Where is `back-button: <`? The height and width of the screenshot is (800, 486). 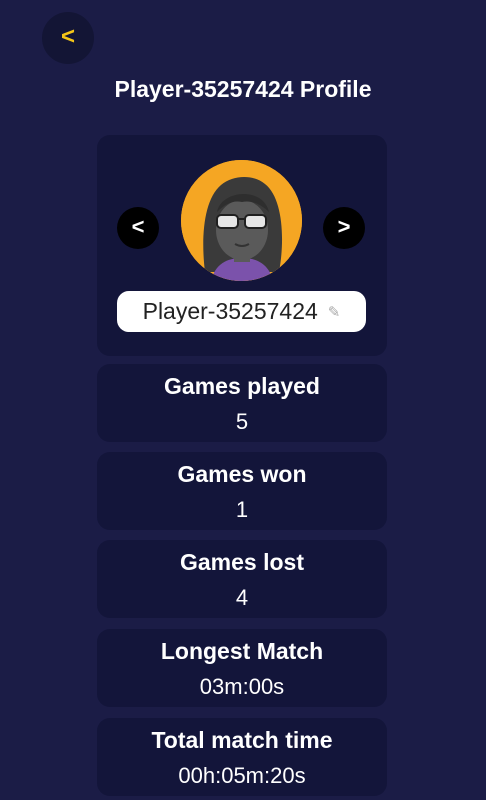
back-button: < is located at coordinates (68, 38).